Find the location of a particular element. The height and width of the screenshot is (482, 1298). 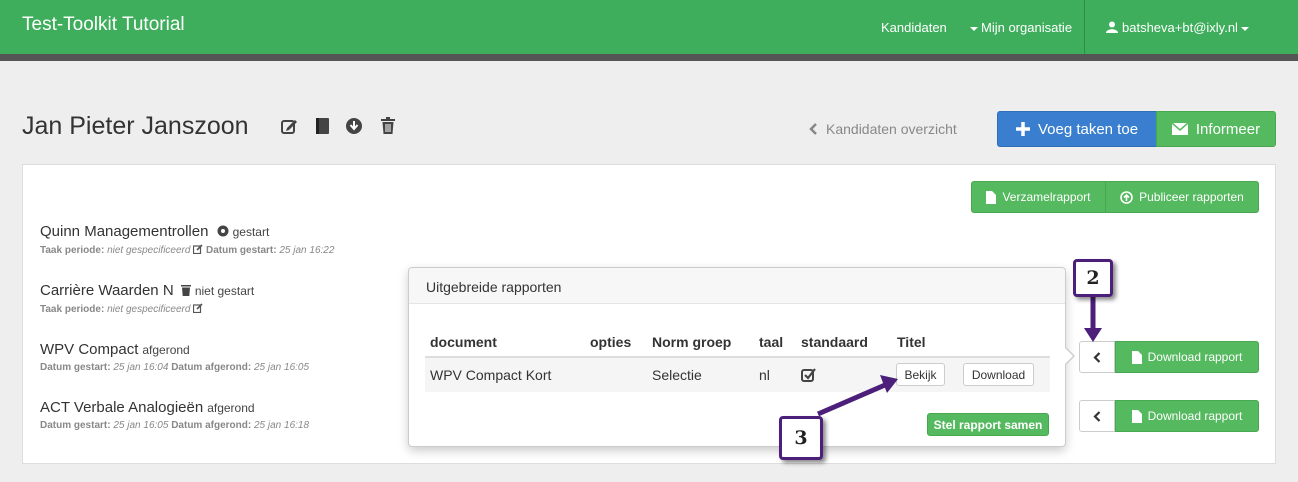

back-to-candidates-link: Kandidaten overzicht is located at coordinates (882, 129).